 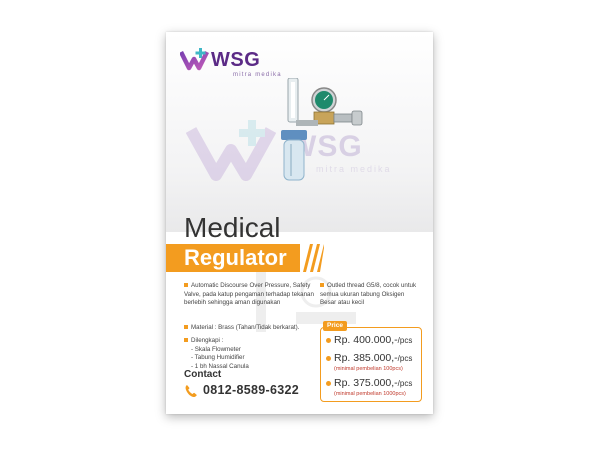 I want to click on feature-sub-1: - Skala Flowmeter, so click(x=216, y=349).